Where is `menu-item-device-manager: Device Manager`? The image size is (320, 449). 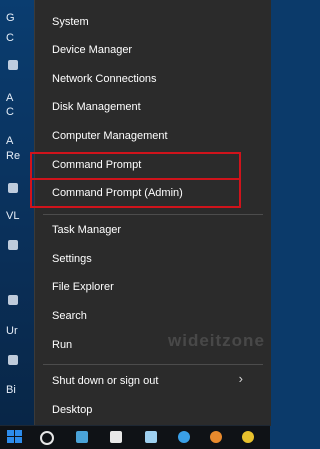
menu-item-device-manager: Device Manager is located at coordinates (92, 50).